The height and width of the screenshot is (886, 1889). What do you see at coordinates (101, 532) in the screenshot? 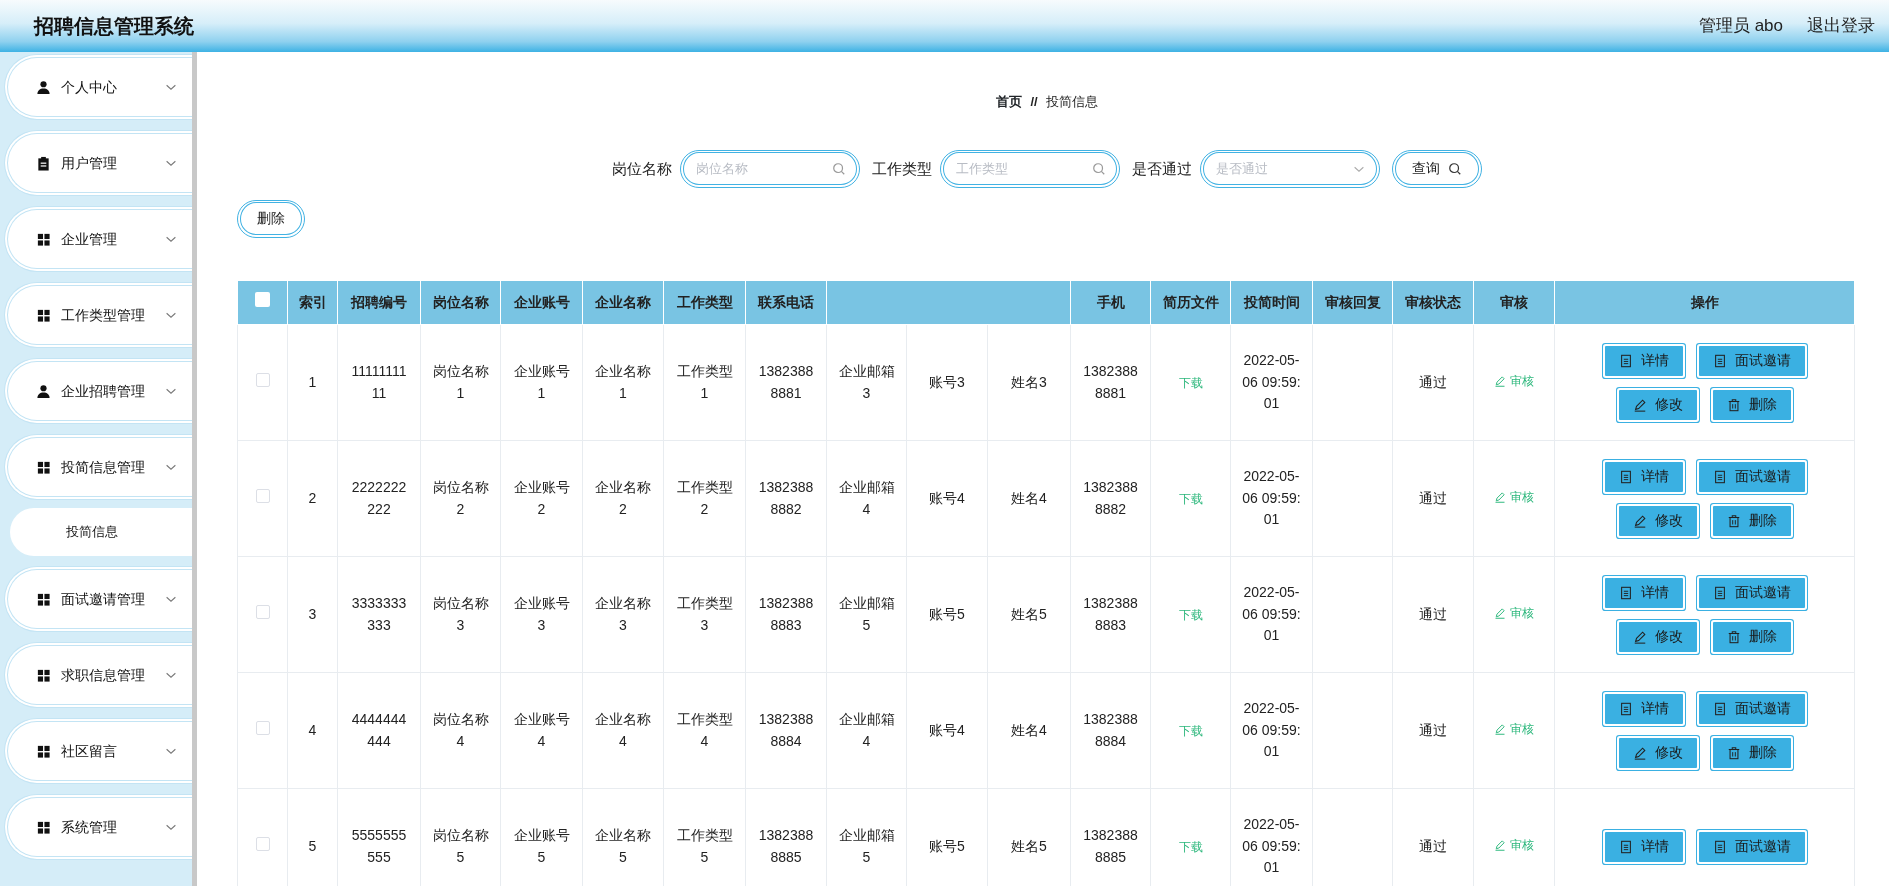
I see `sidebar-subitem: 投简信息` at bounding box center [101, 532].